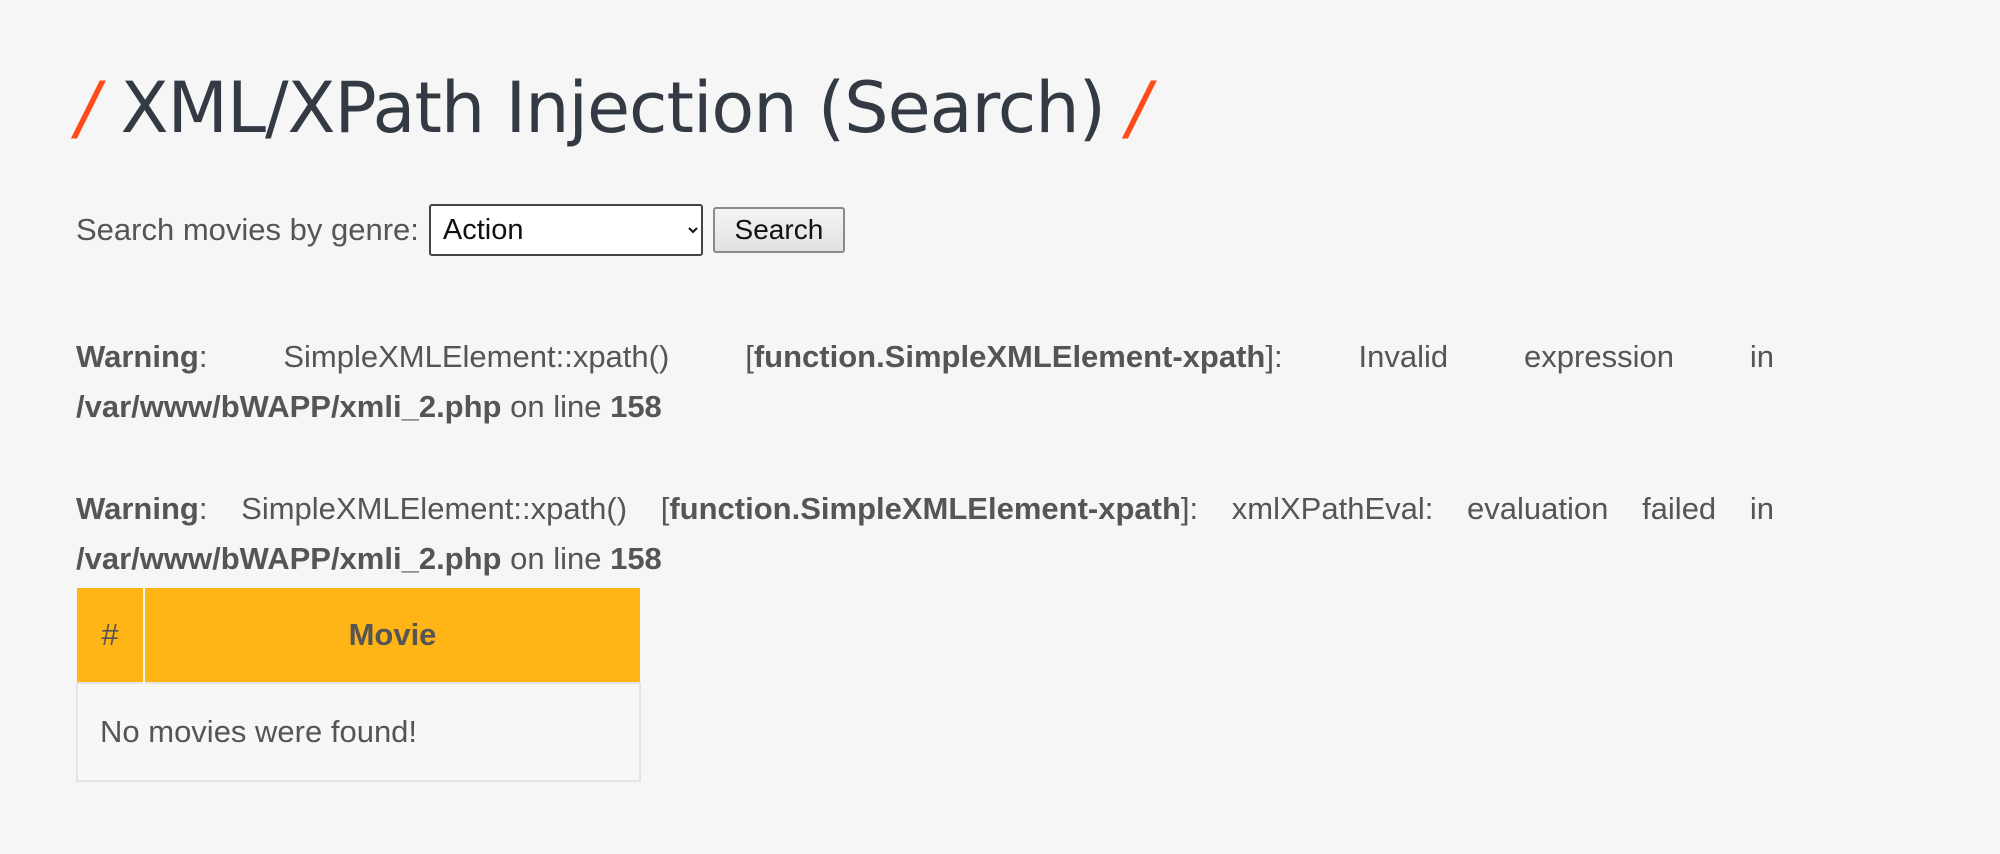 The width and height of the screenshot is (2000, 854). I want to click on table-row: No movies were found!, so click(358, 732).